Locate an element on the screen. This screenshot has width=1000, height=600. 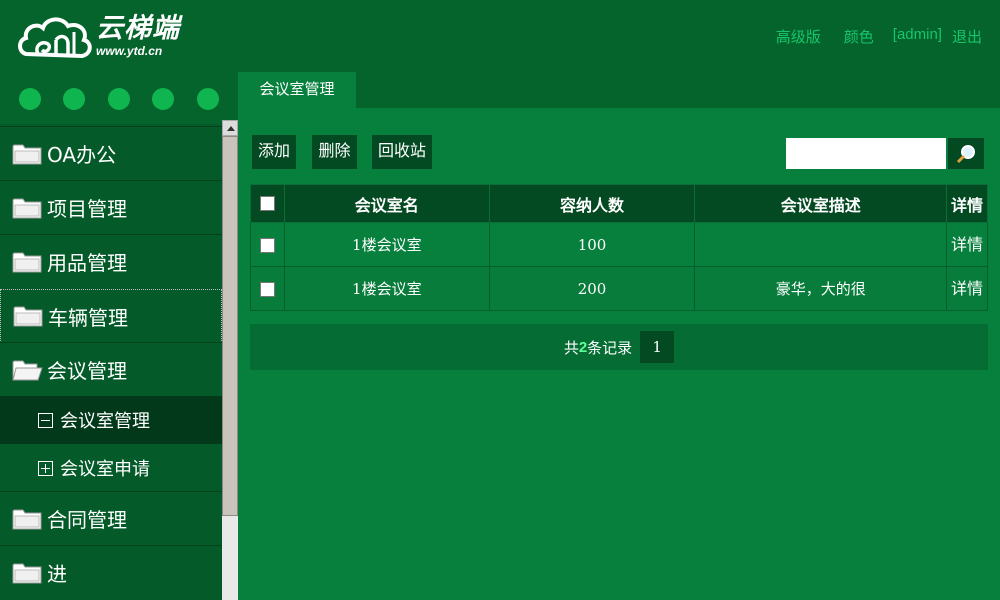
sidebar-item-label: 用品管理 is located at coordinates (87, 263).